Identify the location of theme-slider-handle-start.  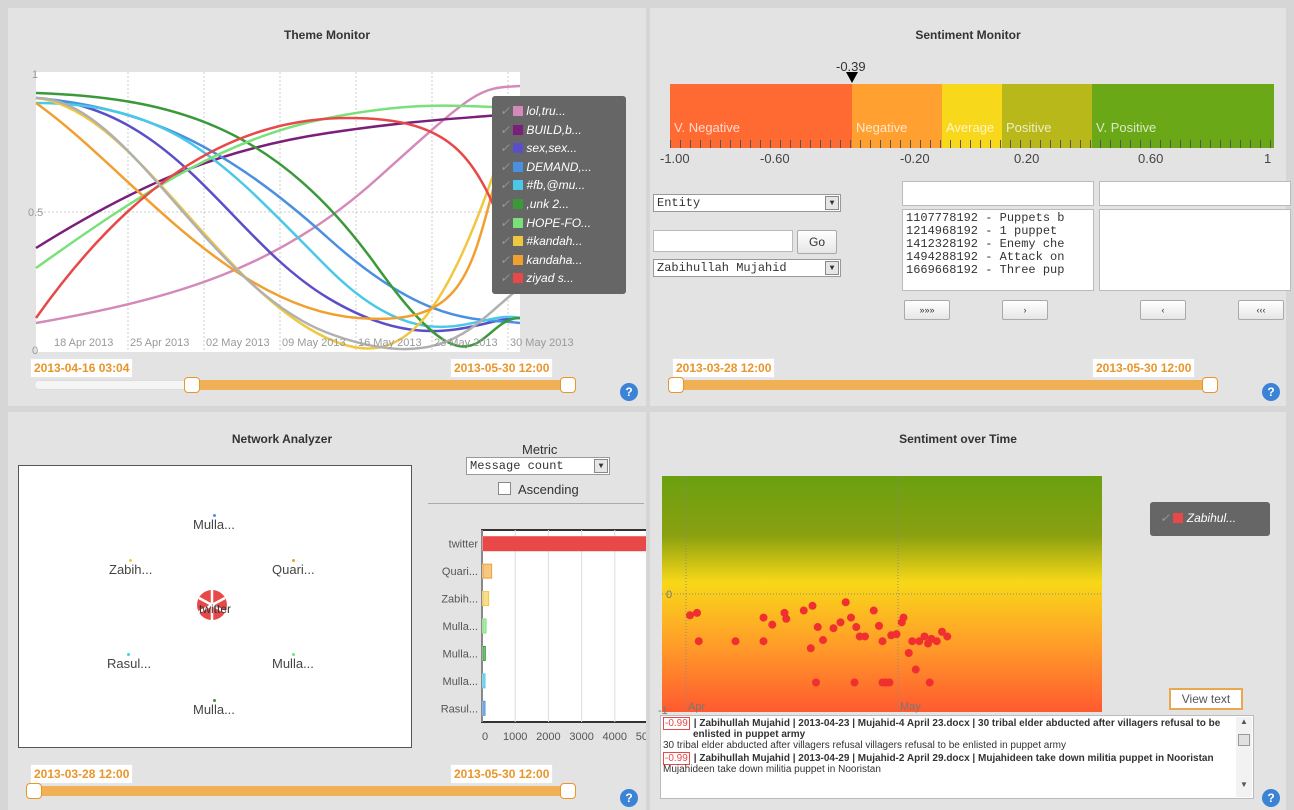
(192, 385).